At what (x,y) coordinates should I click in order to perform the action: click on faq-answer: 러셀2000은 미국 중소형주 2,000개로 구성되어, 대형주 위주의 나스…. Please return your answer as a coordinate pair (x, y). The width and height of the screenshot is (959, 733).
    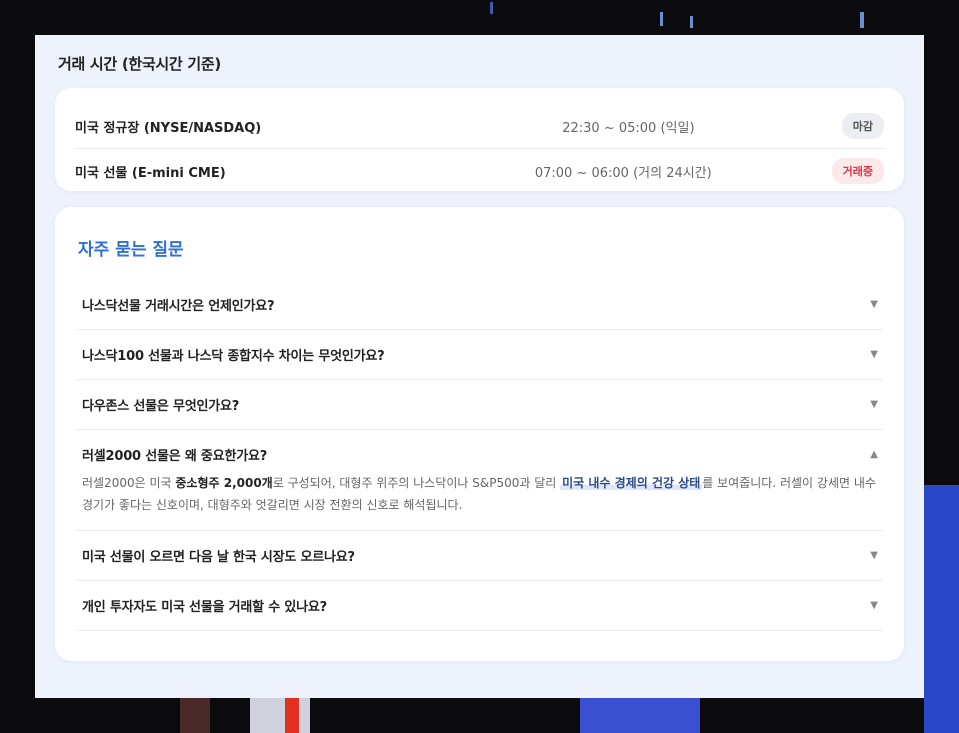
    Looking at the image, I should click on (479, 501).